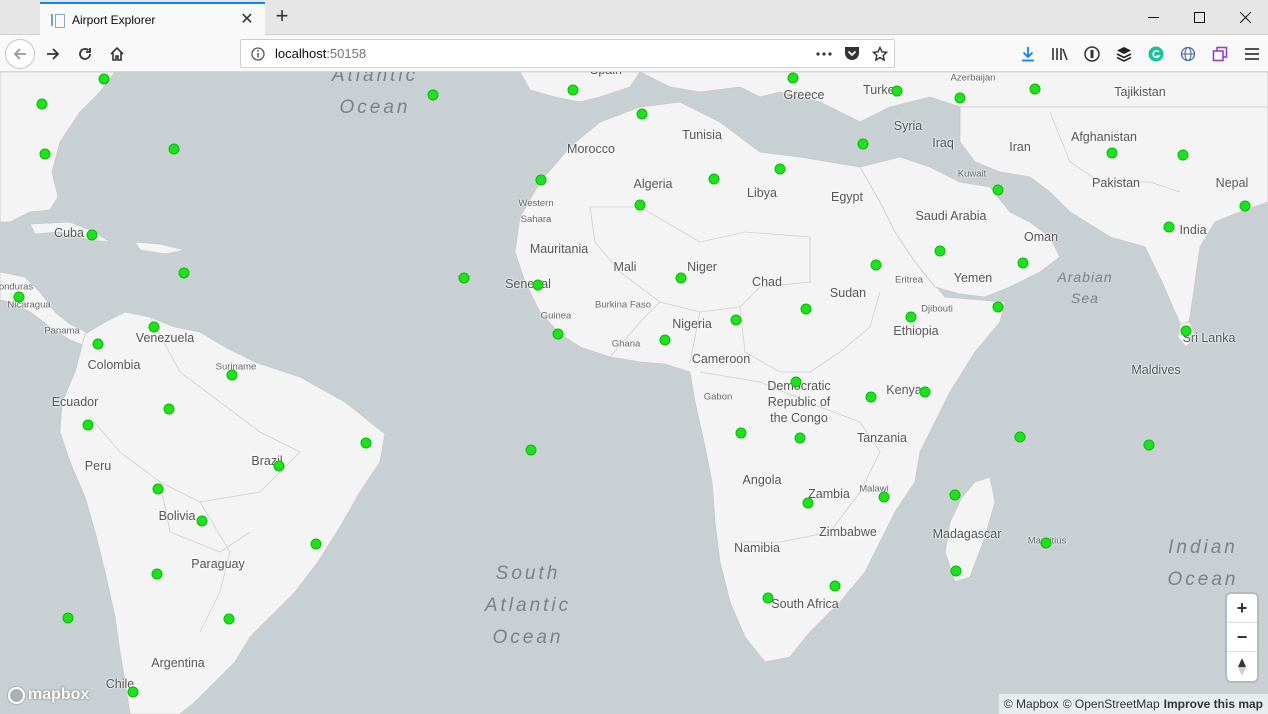  I want to click on multi-window-extension-icon, so click(1220, 54).